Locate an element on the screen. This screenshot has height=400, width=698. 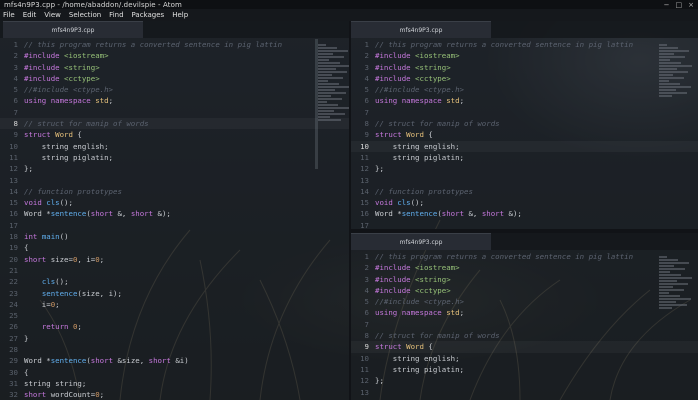
menu-selection: Selection is located at coordinates (85, 15).